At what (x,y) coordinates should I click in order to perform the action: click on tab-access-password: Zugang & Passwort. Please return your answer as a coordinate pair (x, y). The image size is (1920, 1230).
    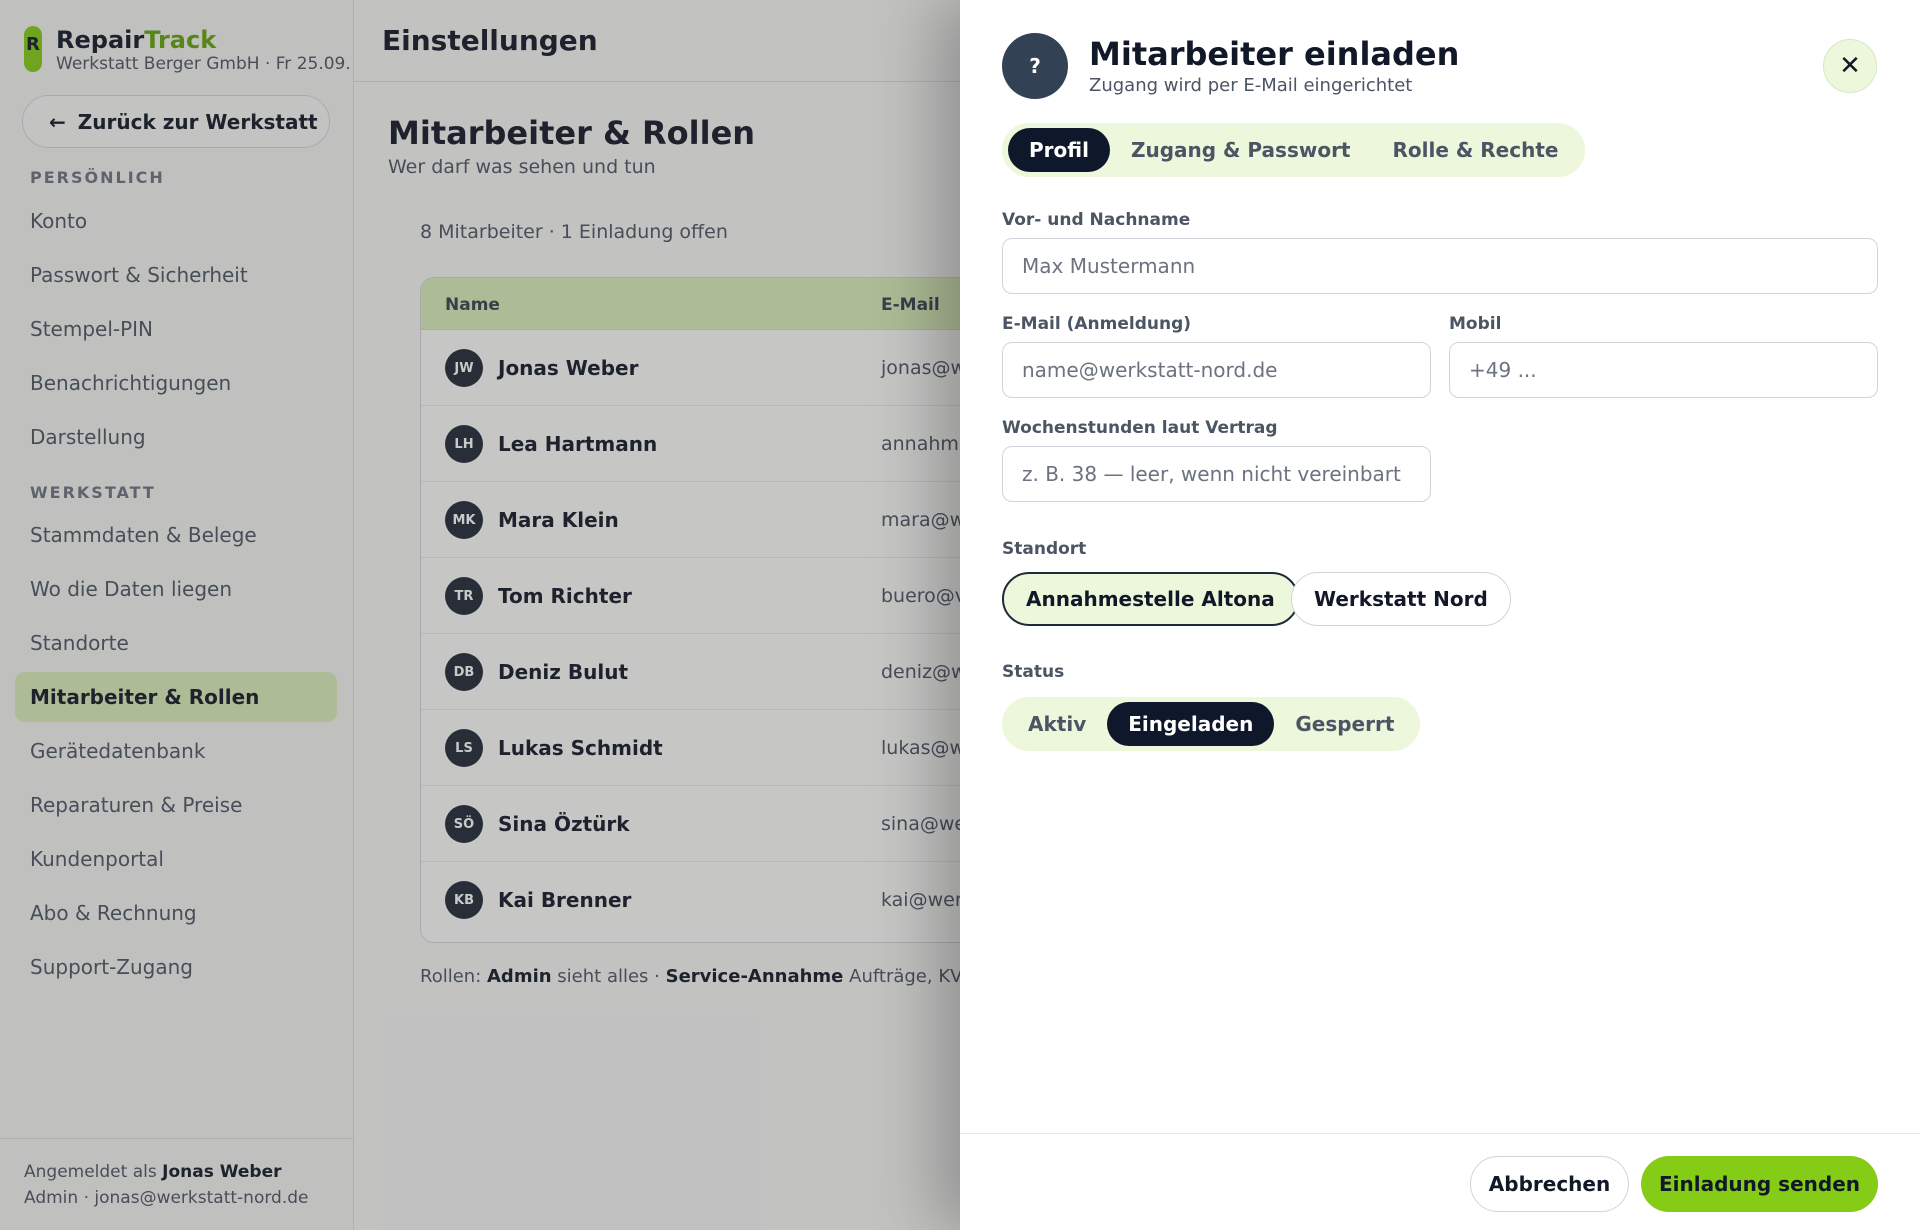
    Looking at the image, I should click on (1241, 150).